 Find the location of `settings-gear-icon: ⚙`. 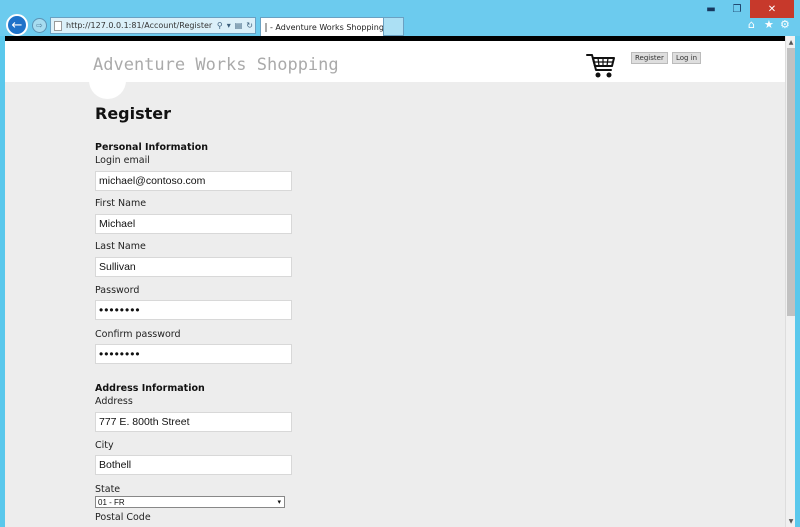

settings-gear-icon: ⚙ is located at coordinates (785, 24).